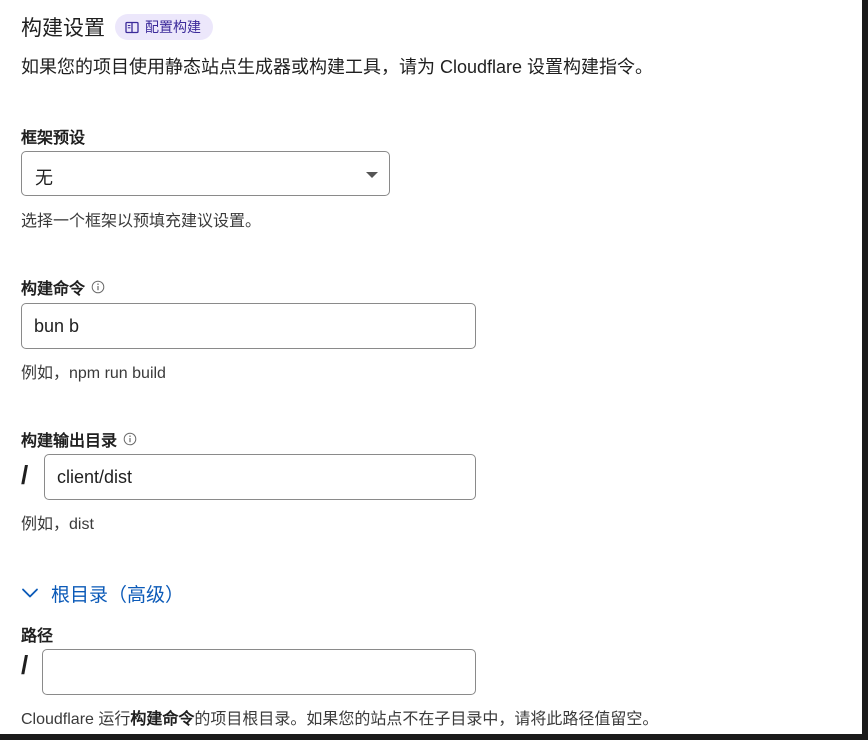 The width and height of the screenshot is (868, 740). What do you see at coordinates (93, 373) in the screenshot?
I see `build-command-help: 例如，npm run build` at bounding box center [93, 373].